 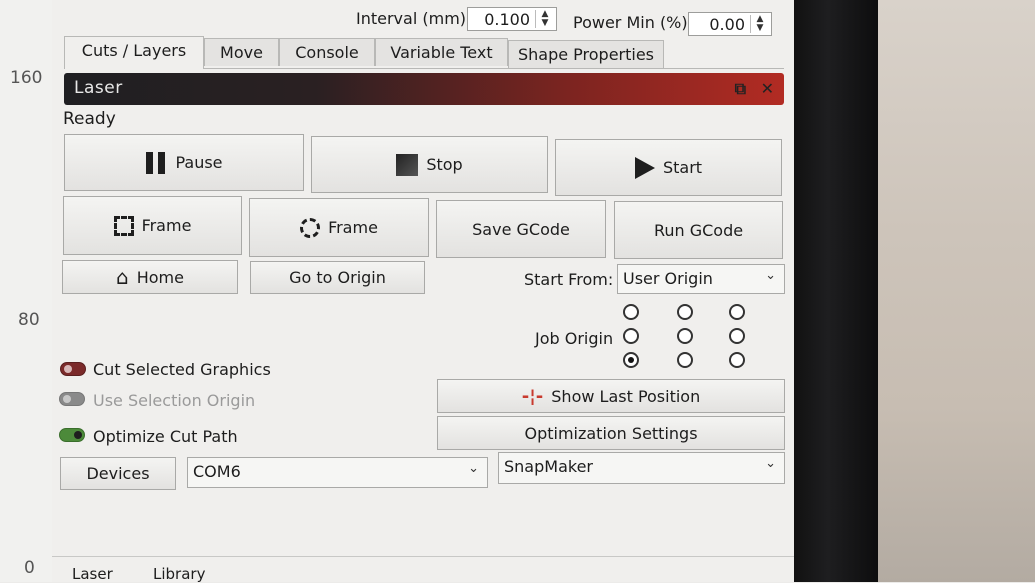 I want to click on stop-button: Stop, so click(x=429, y=164).